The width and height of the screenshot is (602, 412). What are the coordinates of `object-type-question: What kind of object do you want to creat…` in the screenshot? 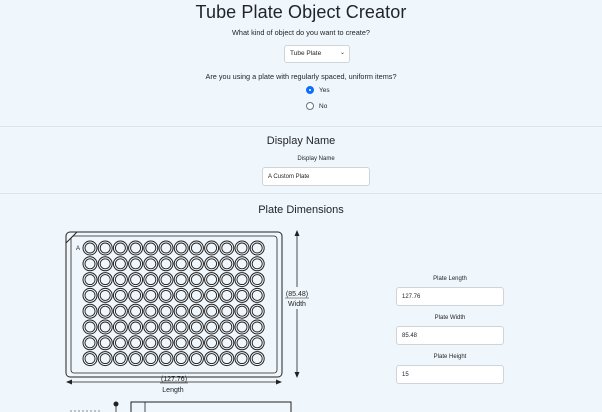 It's located at (301, 32).